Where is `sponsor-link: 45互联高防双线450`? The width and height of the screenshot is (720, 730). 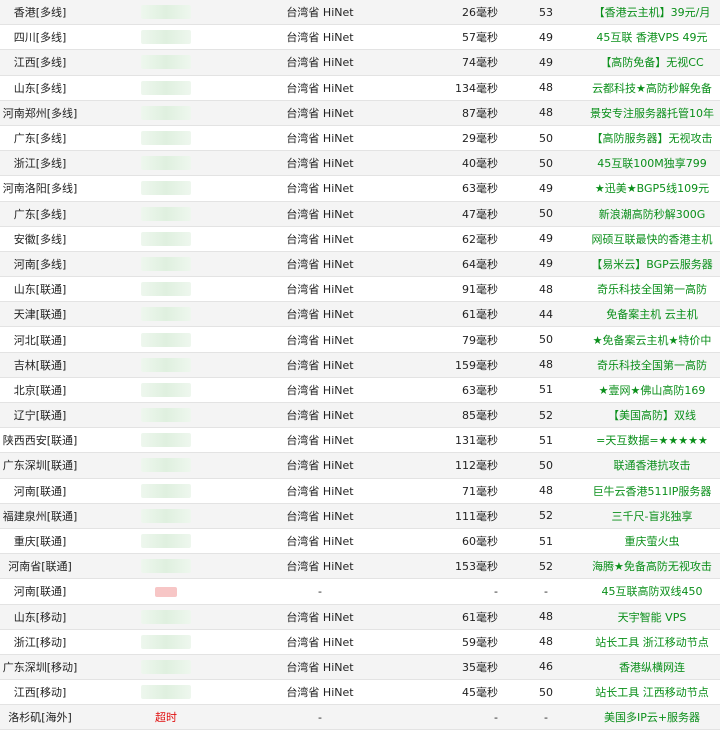 sponsor-link: 45互联高防双线450 is located at coordinates (652, 591).